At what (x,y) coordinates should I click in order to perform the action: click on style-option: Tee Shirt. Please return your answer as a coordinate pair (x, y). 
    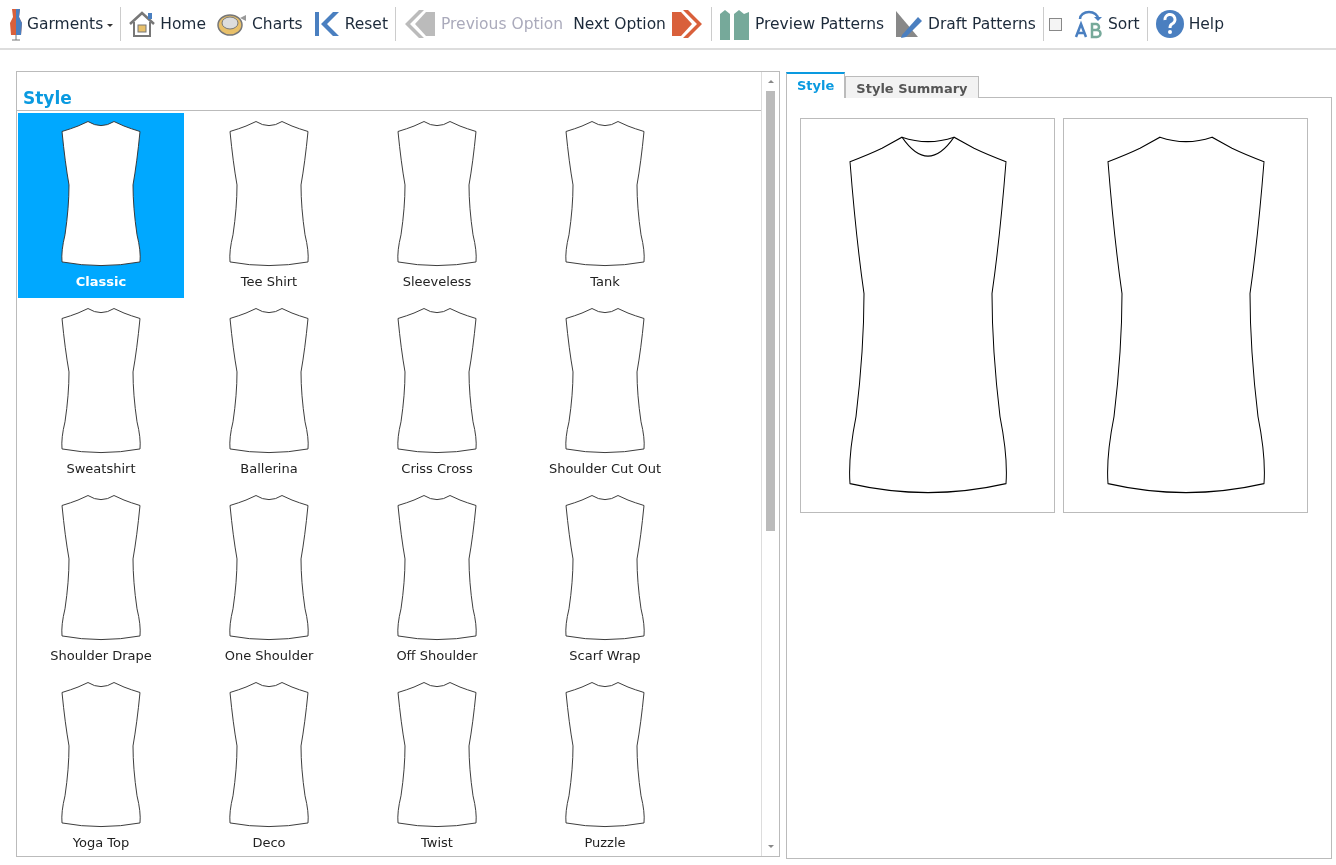
    Looking at the image, I should click on (269, 205).